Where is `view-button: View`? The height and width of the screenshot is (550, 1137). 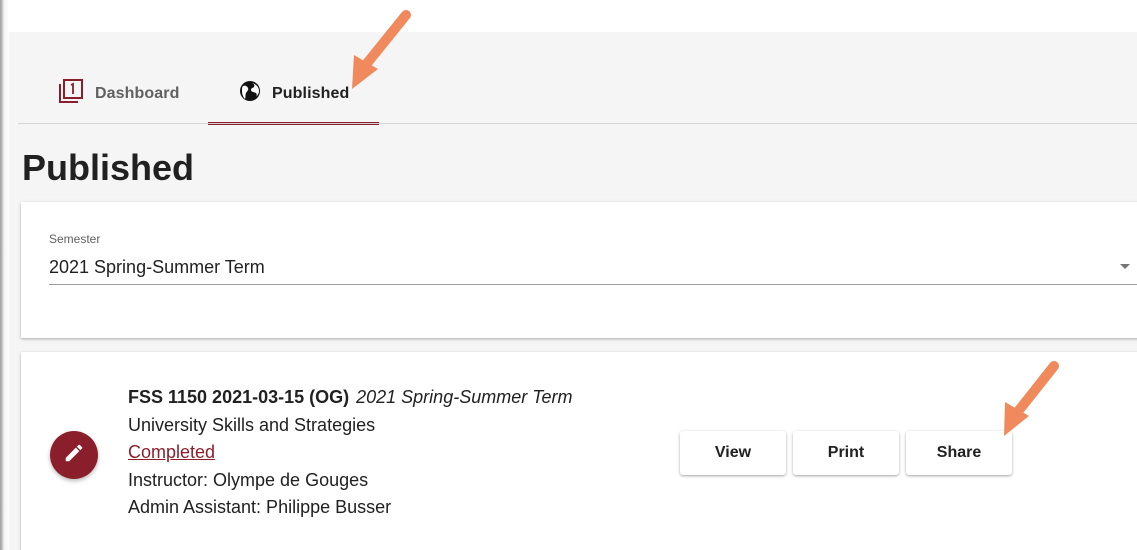 view-button: View is located at coordinates (733, 453).